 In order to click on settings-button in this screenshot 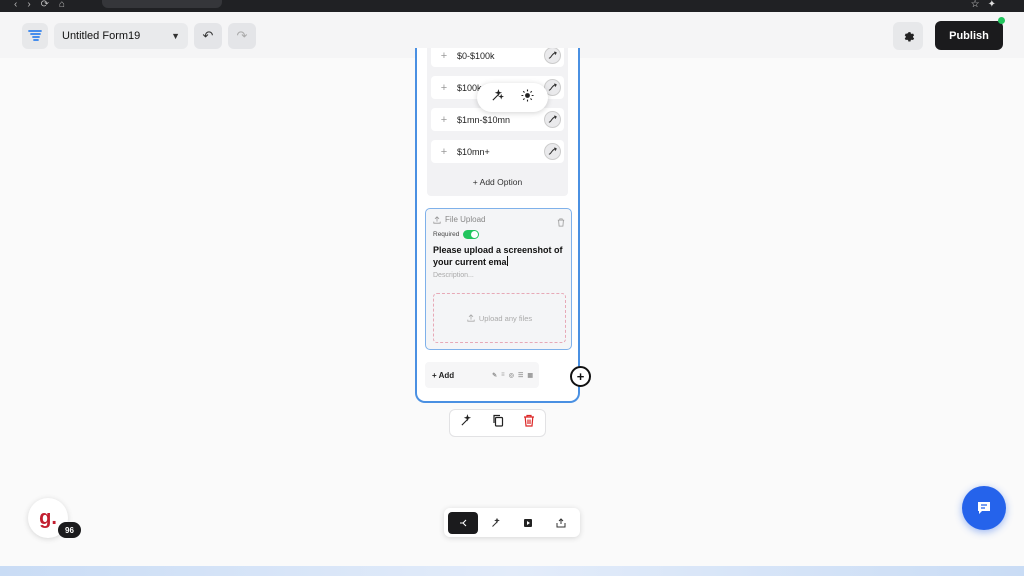, I will do `click(908, 36)`.